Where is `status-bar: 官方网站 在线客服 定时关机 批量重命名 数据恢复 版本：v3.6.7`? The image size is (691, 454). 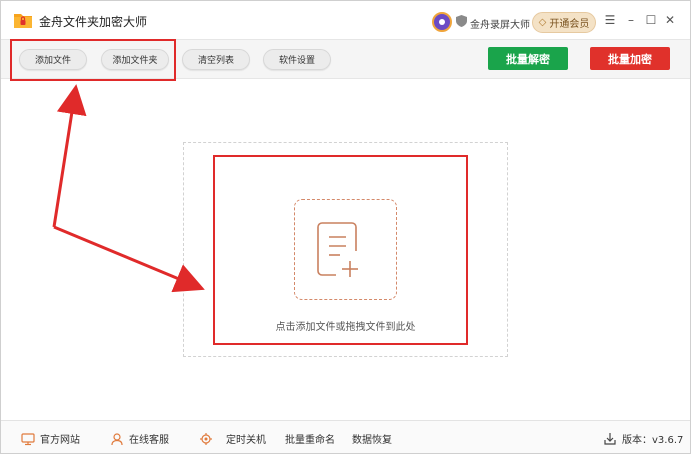 status-bar: 官方网站 在线客服 定时关机 批量重命名 数据恢复 版本：v3.6.7 is located at coordinates (345, 436).